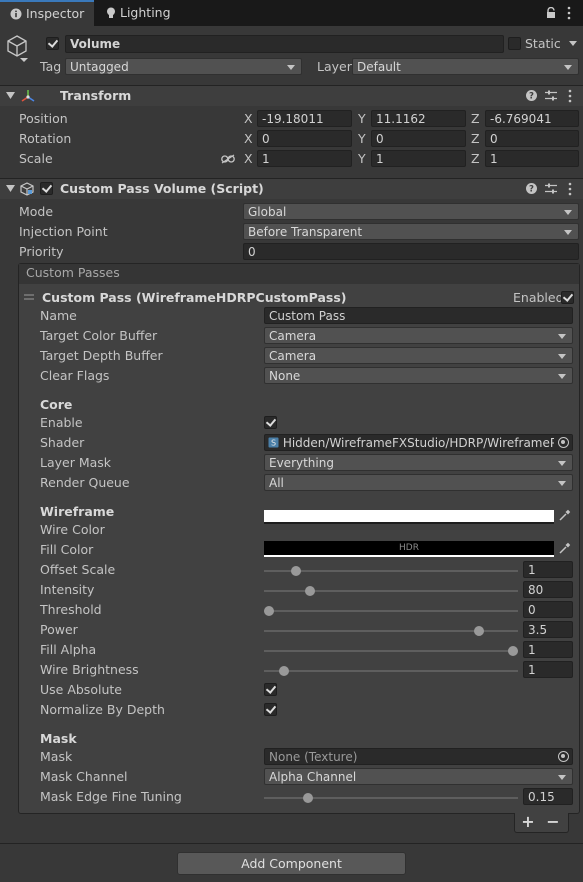  What do you see at coordinates (551, 13) in the screenshot?
I see `lock-icon` at bounding box center [551, 13].